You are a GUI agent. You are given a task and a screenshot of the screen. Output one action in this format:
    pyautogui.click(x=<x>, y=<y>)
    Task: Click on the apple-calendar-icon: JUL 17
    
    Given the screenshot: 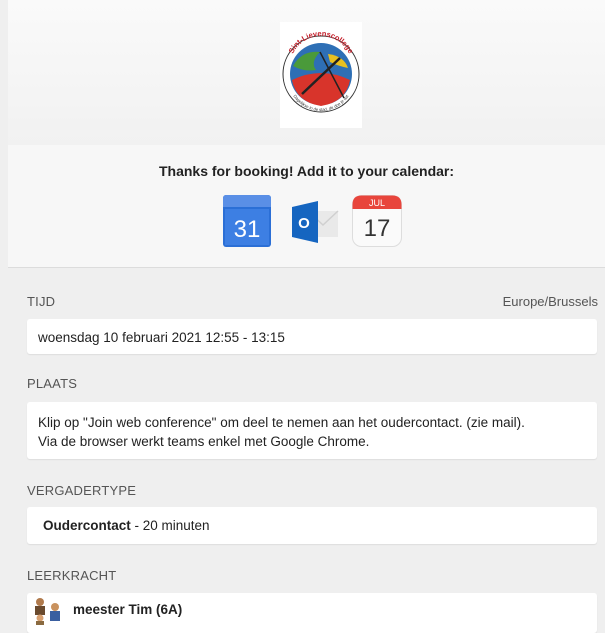 What is the action you would take?
    pyautogui.click(x=377, y=221)
    